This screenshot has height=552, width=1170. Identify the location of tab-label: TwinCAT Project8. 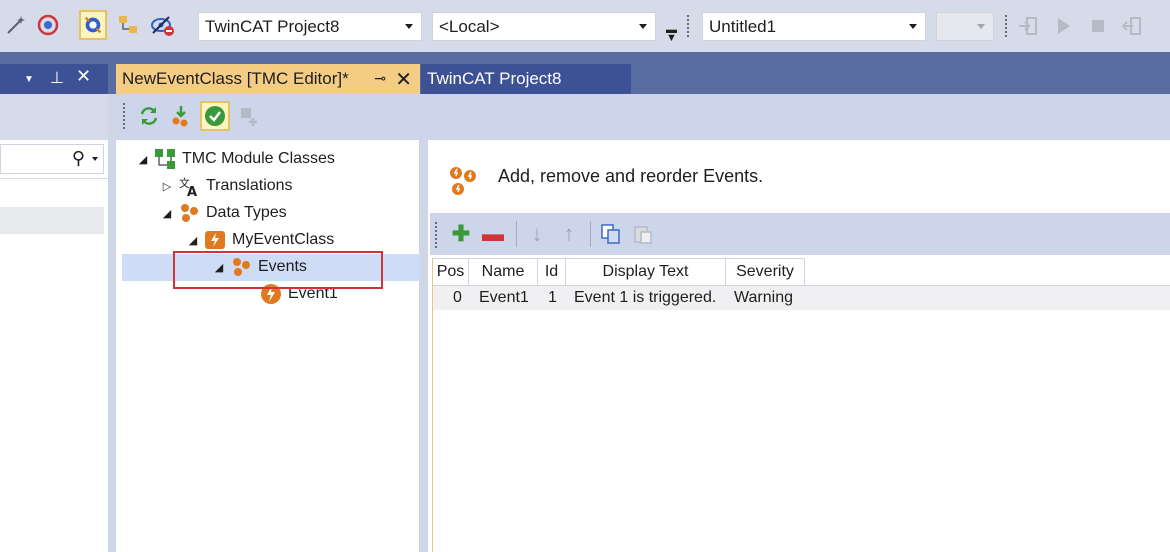
(494, 78).